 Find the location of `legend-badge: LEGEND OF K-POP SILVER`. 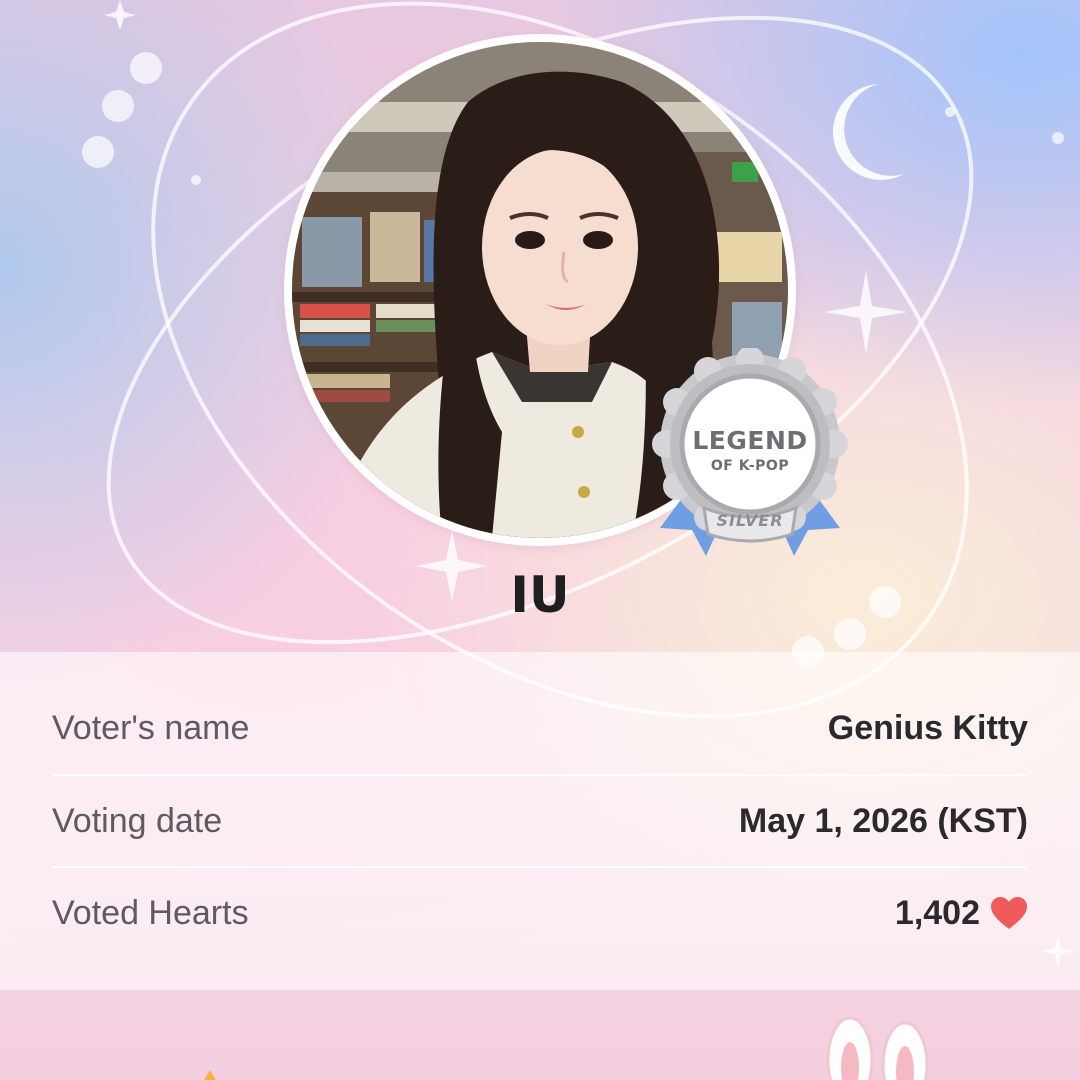

legend-badge: LEGEND OF K-POP SILVER is located at coordinates (750, 458).